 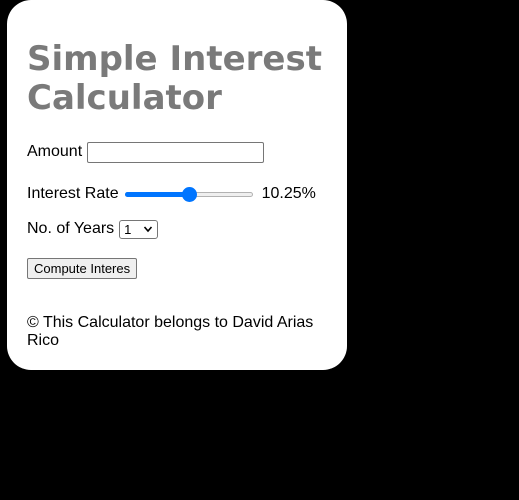 I want to click on title-line-2: Calculator, so click(x=124, y=98).